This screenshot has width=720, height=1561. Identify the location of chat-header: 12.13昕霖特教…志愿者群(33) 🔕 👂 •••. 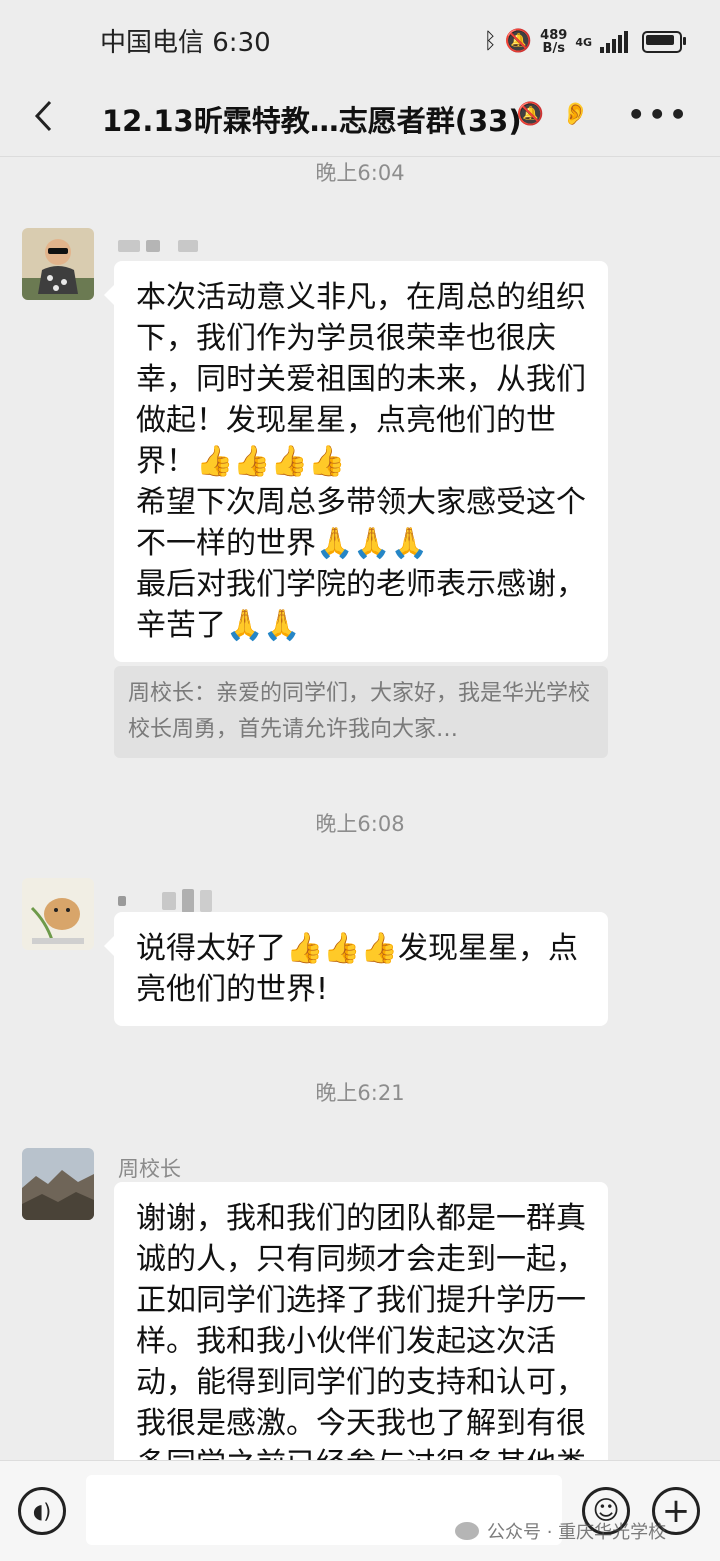
(360, 118).